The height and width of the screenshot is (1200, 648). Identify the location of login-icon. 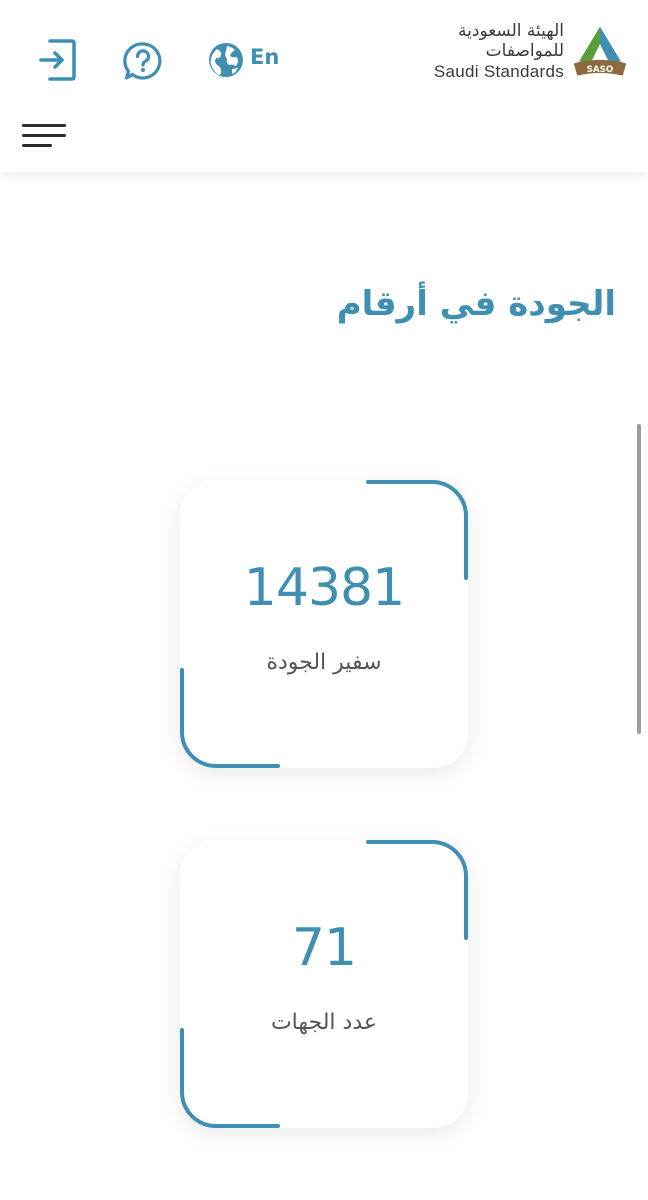
(57, 60).